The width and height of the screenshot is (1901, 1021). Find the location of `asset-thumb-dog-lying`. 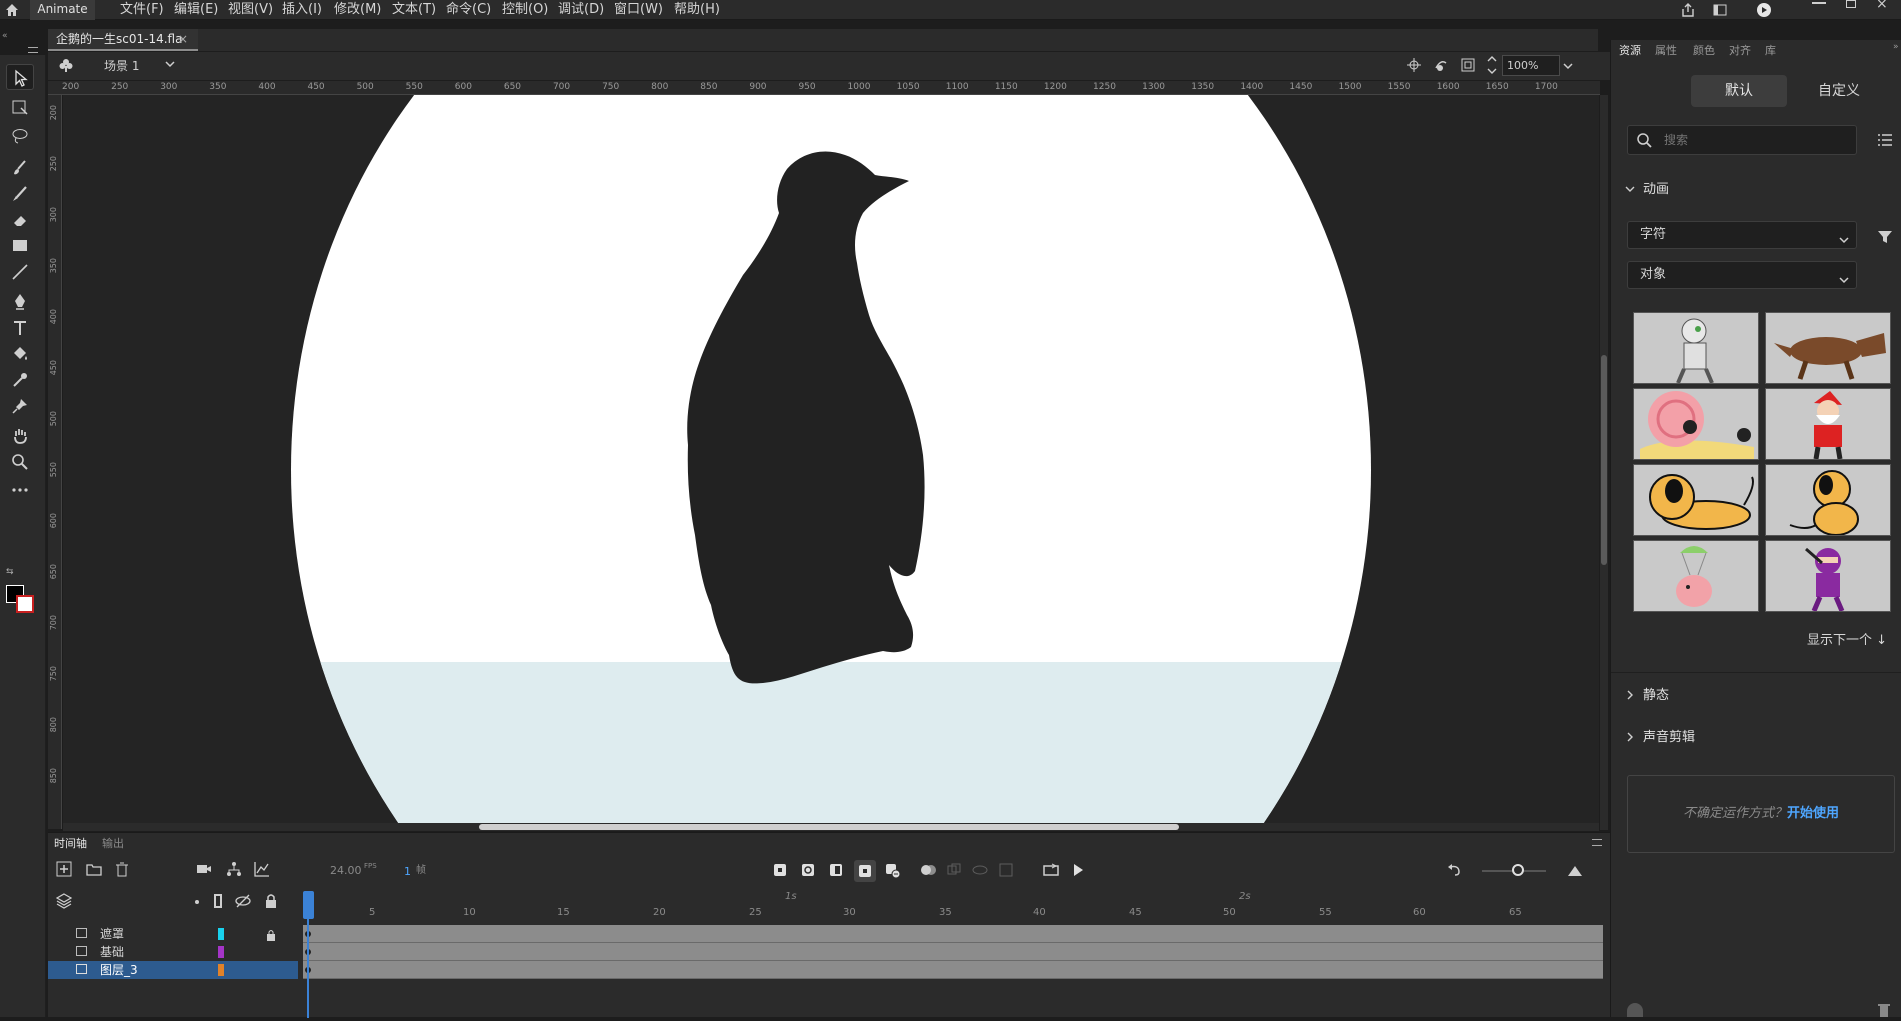

asset-thumb-dog-lying is located at coordinates (1696, 500).